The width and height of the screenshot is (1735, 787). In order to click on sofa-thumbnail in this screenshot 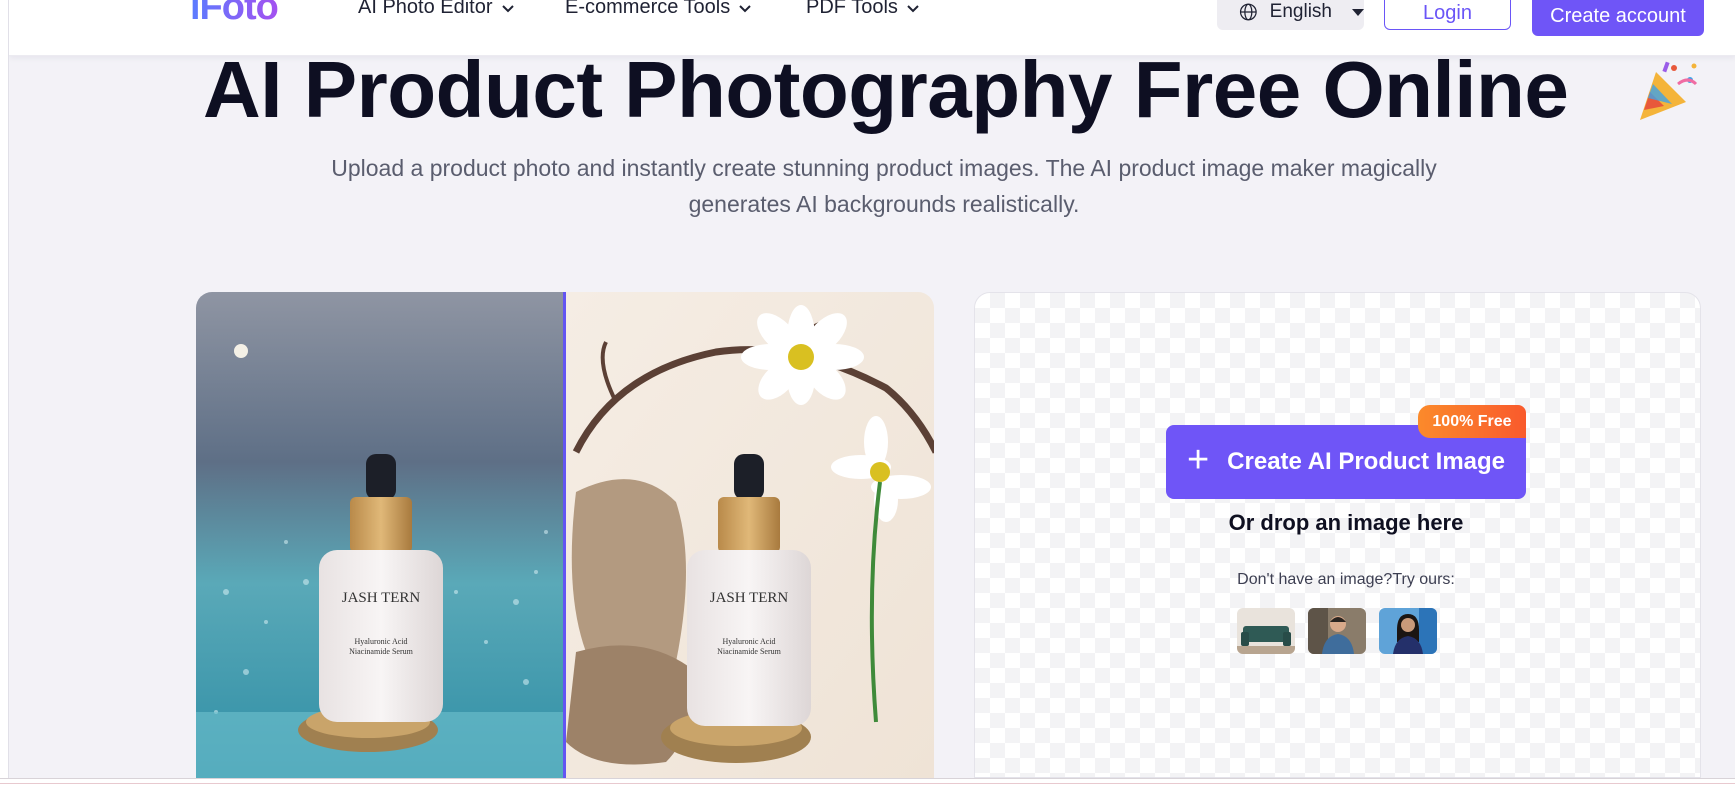, I will do `click(1266, 631)`.